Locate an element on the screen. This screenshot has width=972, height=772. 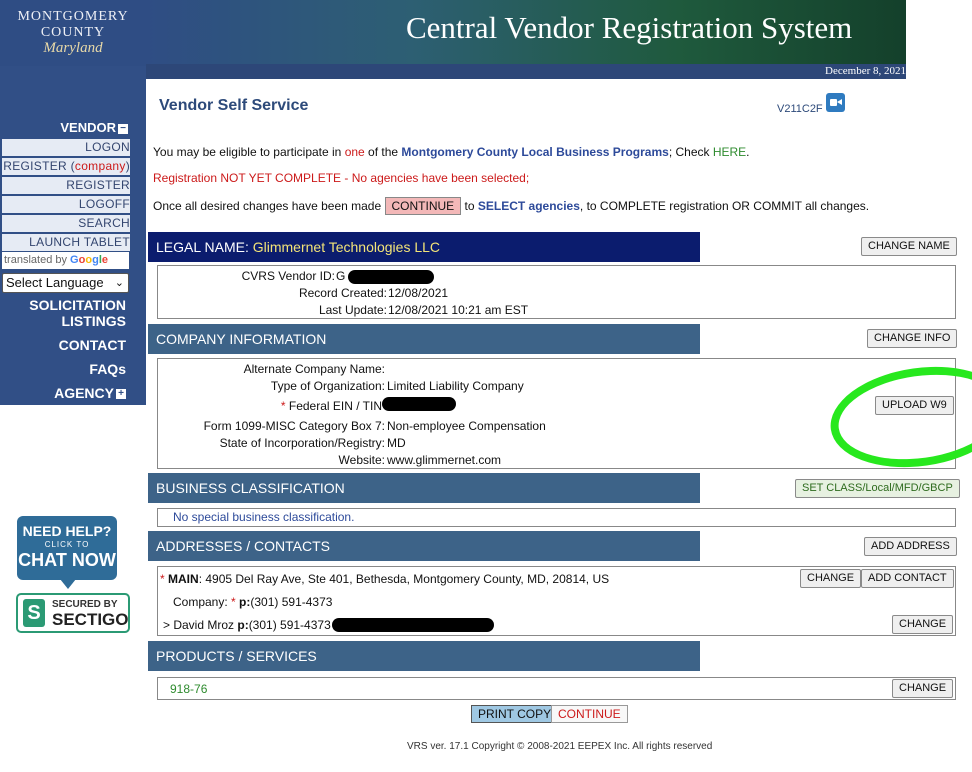
ein-label-text: Federal EIN / TIN is located at coordinates (335, 406).